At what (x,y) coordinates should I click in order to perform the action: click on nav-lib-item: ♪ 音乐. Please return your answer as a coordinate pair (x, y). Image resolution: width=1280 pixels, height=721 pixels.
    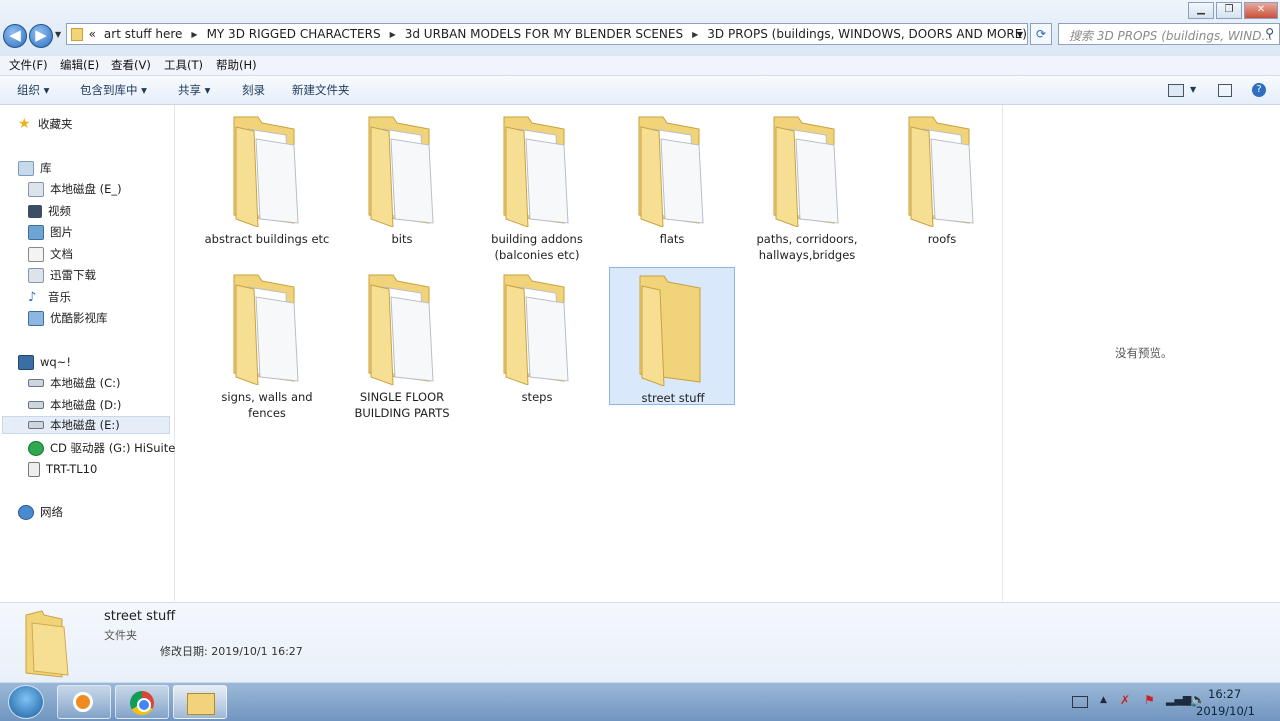
    Looking at the image, I should click on (49, 297).